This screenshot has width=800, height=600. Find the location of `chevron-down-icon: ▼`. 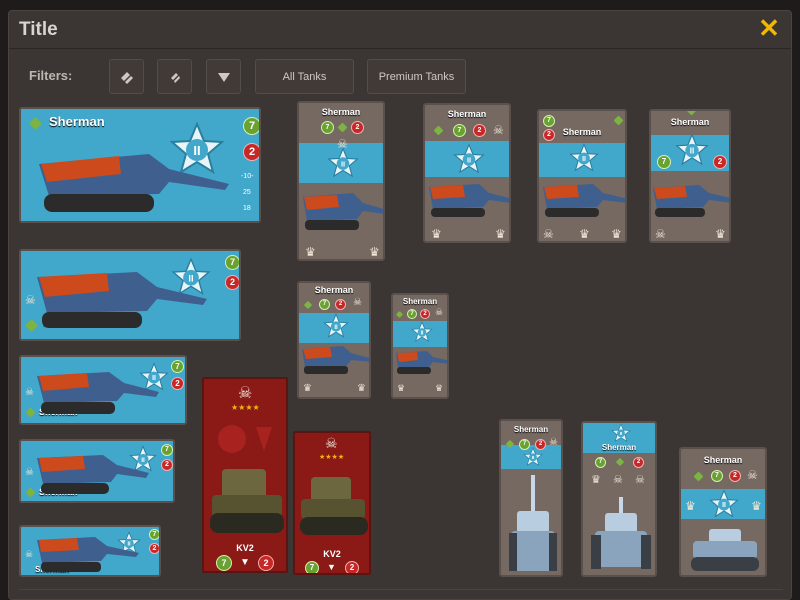

chevron-down-icon: ▼ is located at coordinates (245, 562).